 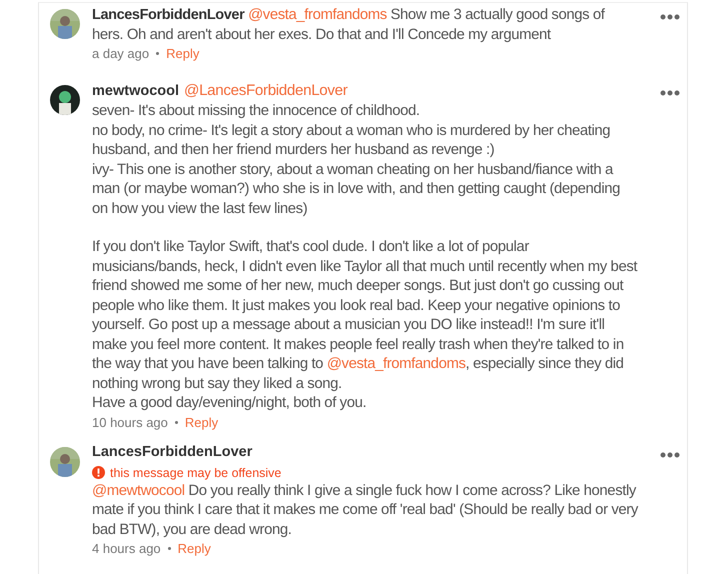 I want to click on mention-link: @LancesForbiddenLover, so click(x=266, y=90).